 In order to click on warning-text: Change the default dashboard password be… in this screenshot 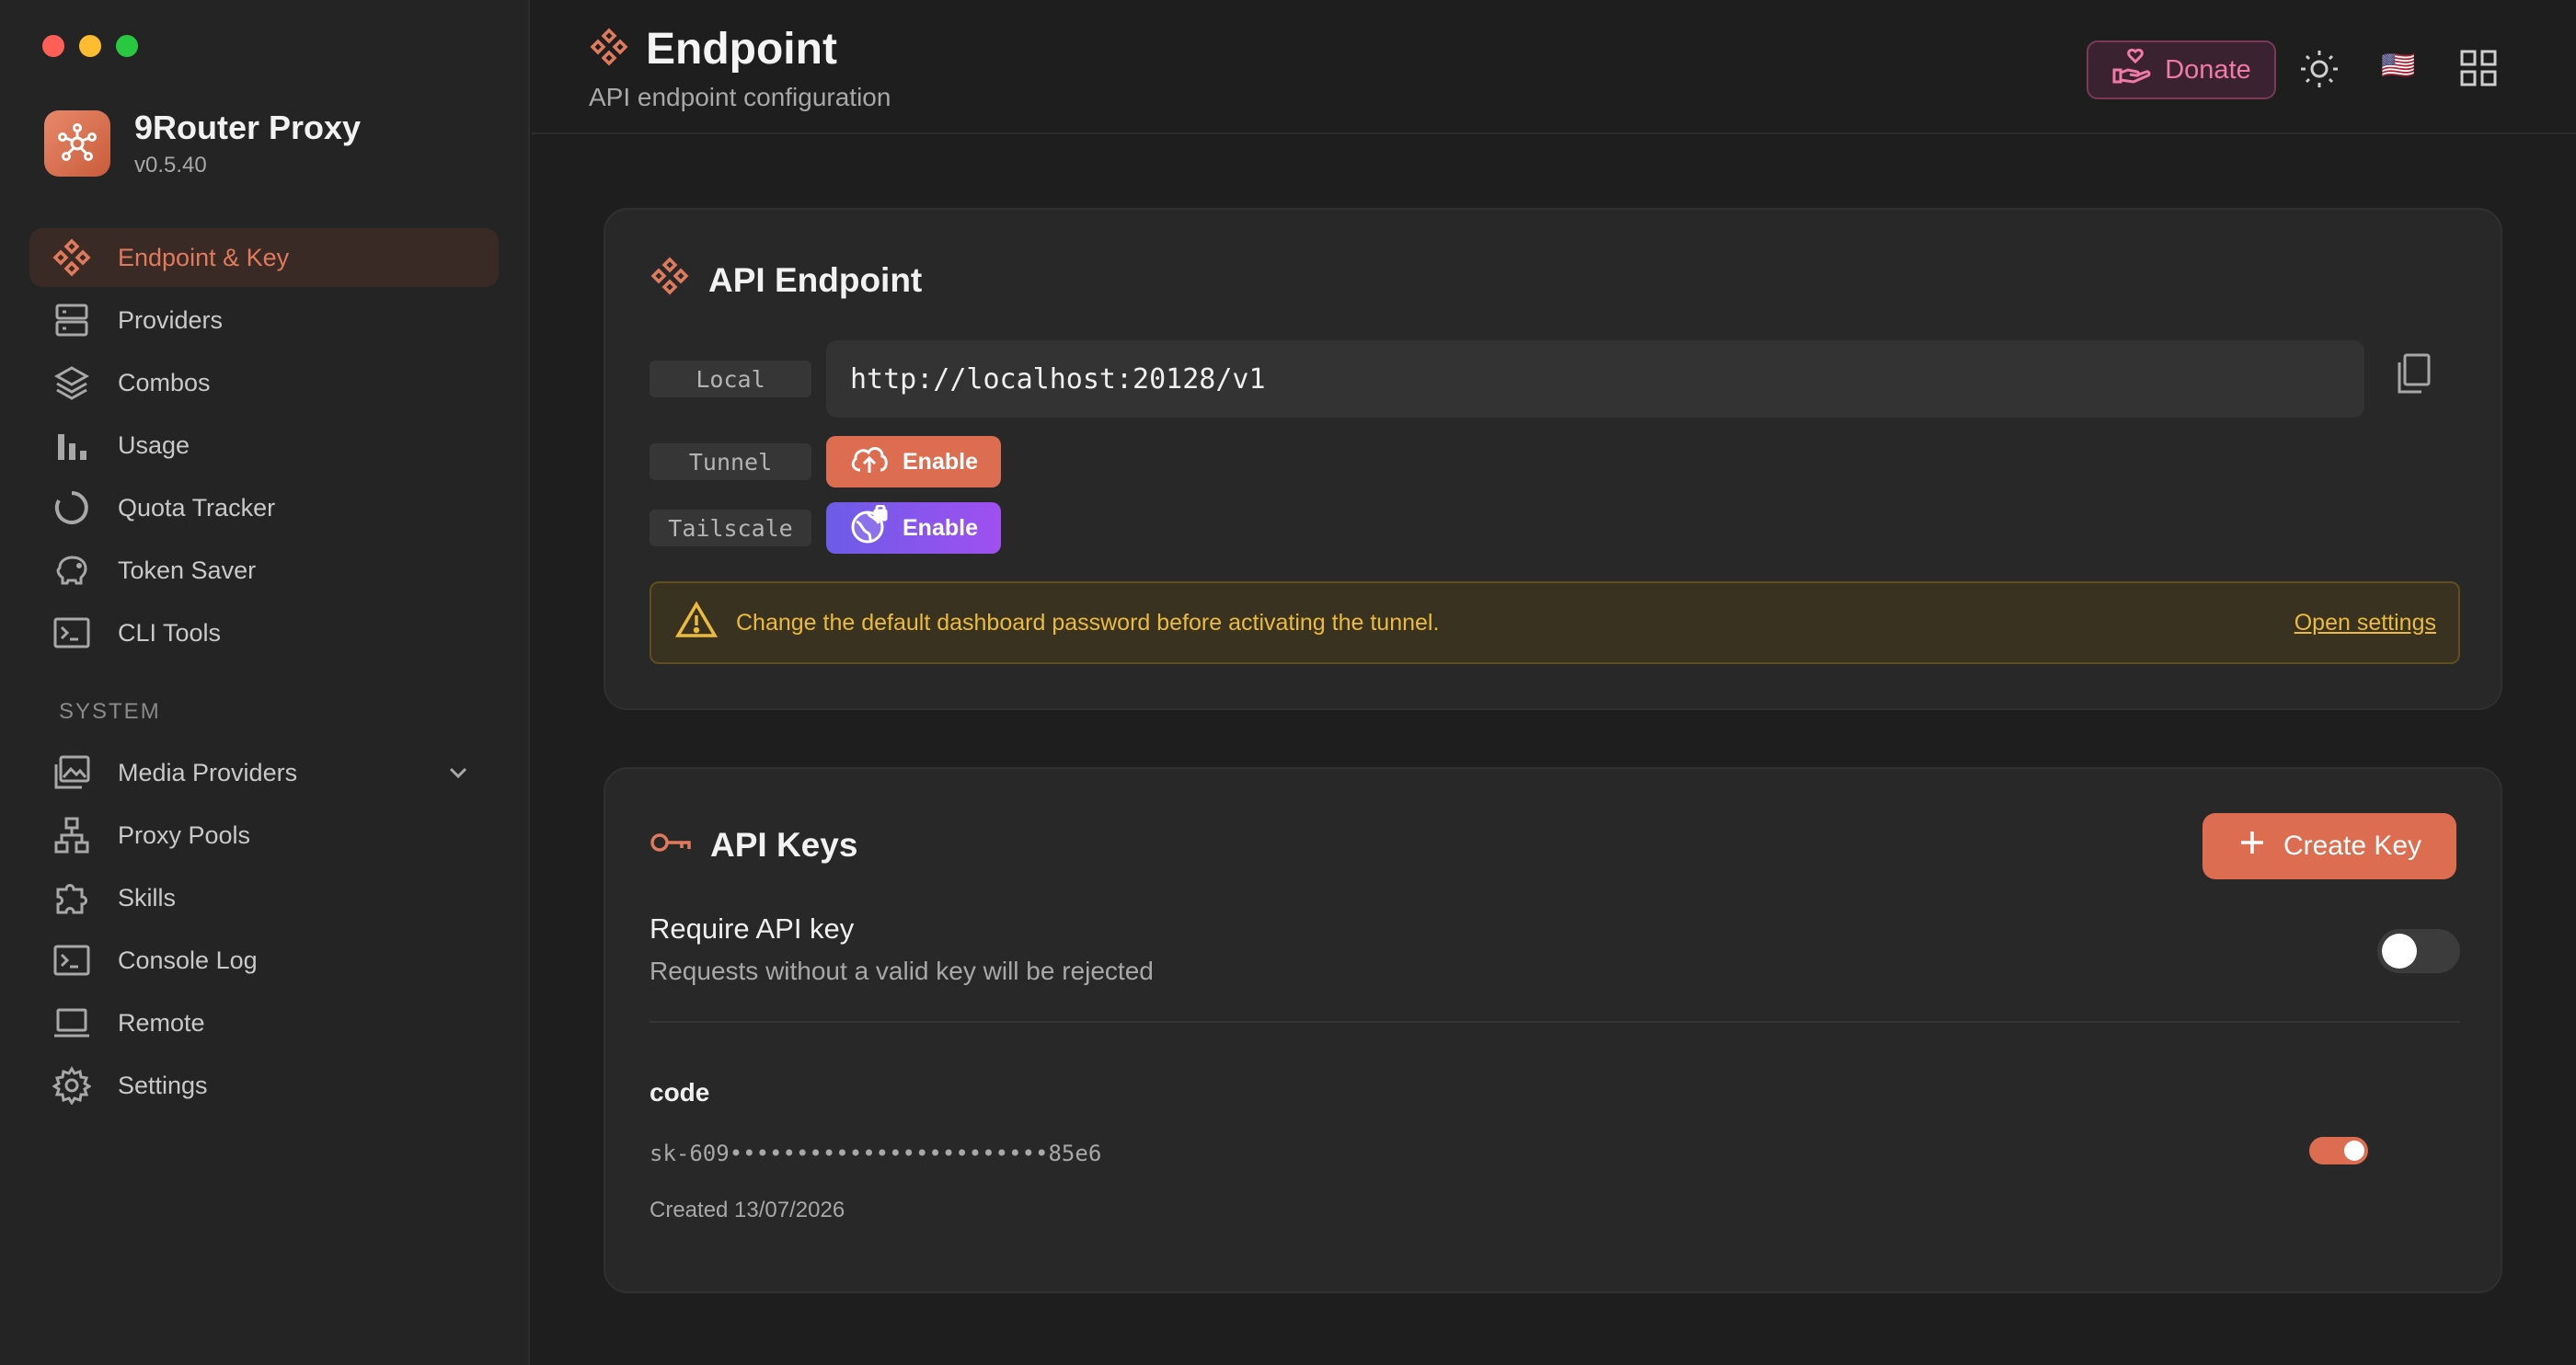, I will do `click(1088, 622)`.